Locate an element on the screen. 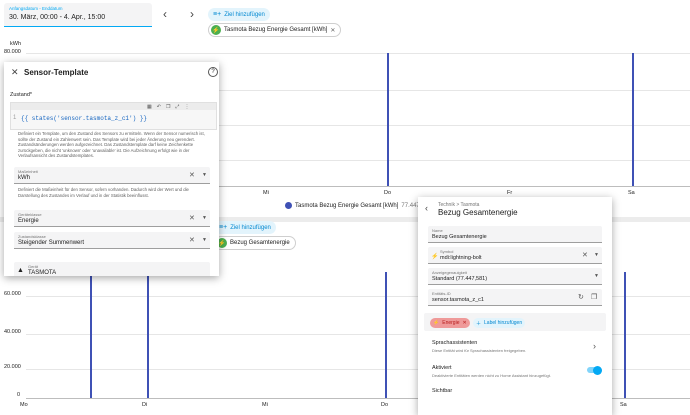 This screenshot has height=415, width=690. device-value: TASMOTA is located at coordinates (42, 273).